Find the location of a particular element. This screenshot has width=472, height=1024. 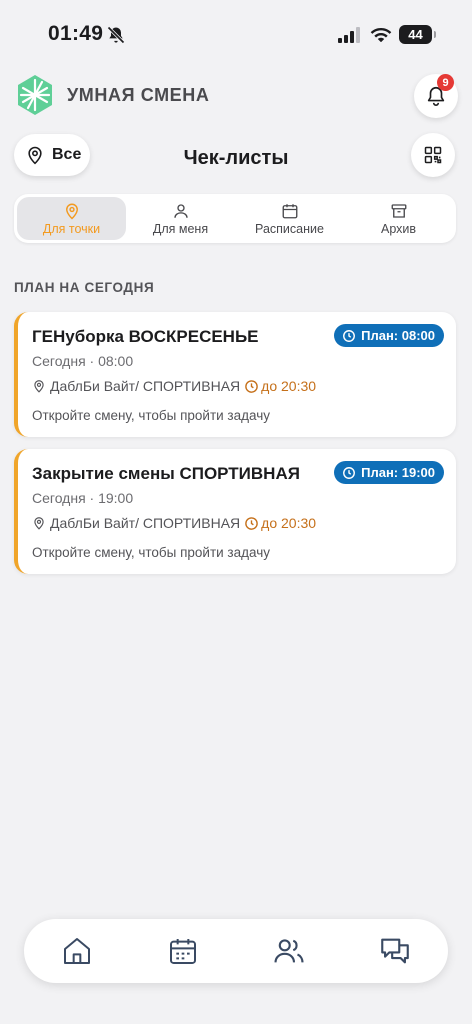

plan-badge: План: 08:00 is located at coordinates (389, 335).